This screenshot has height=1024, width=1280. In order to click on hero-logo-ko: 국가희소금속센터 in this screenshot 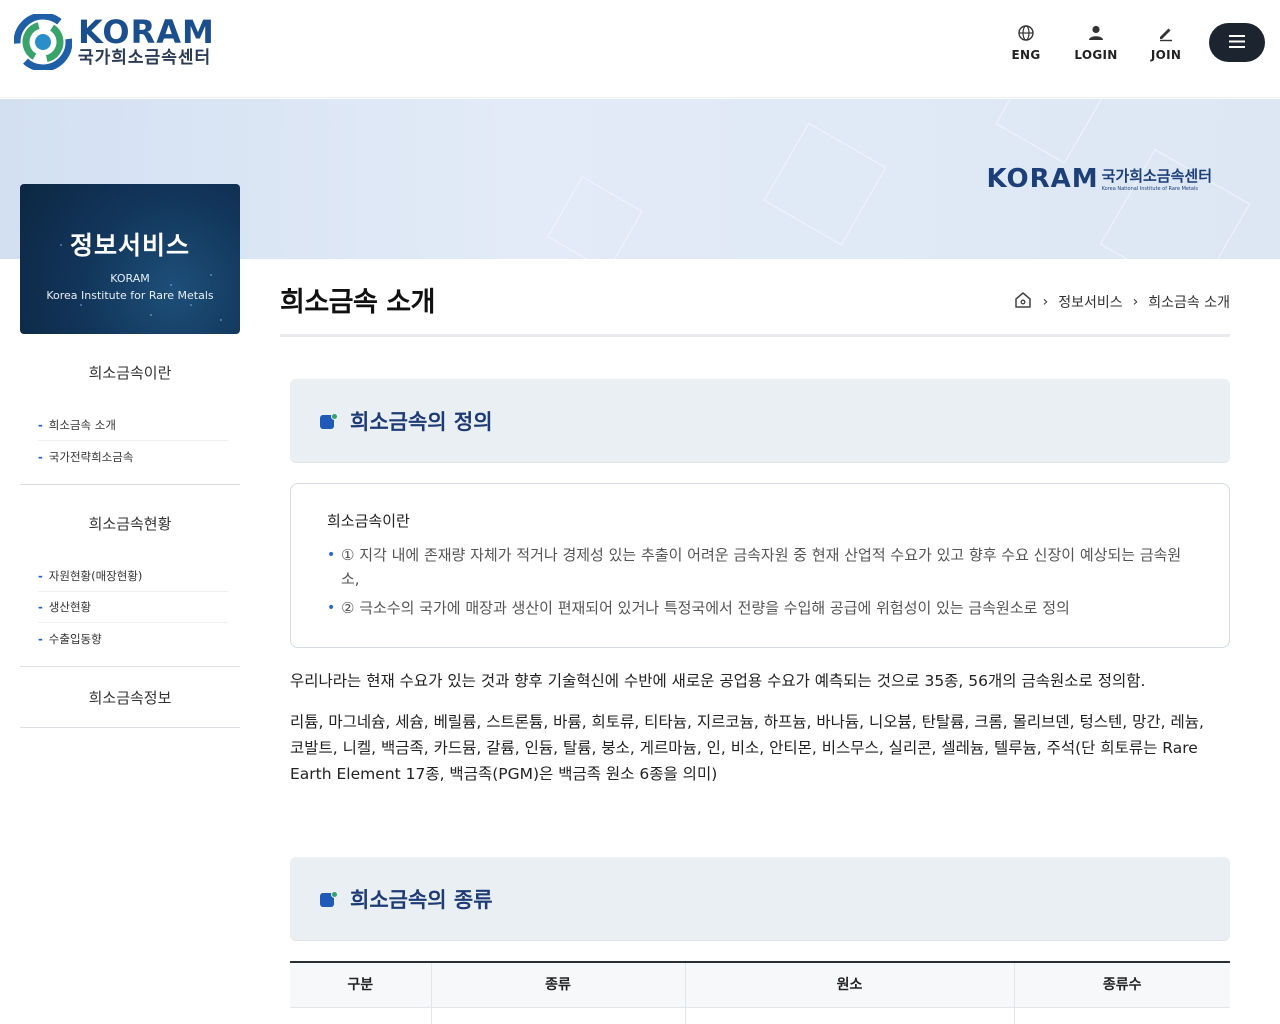, I will do `click(1156, 176)`.